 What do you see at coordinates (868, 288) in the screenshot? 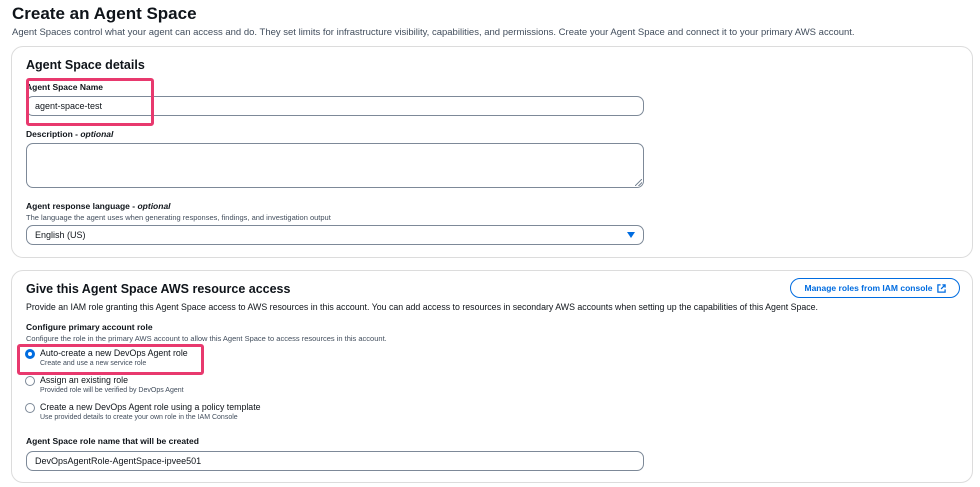
I see `manage-roles-label: Manage roles from IAM console` at bounding box center [868, 288].